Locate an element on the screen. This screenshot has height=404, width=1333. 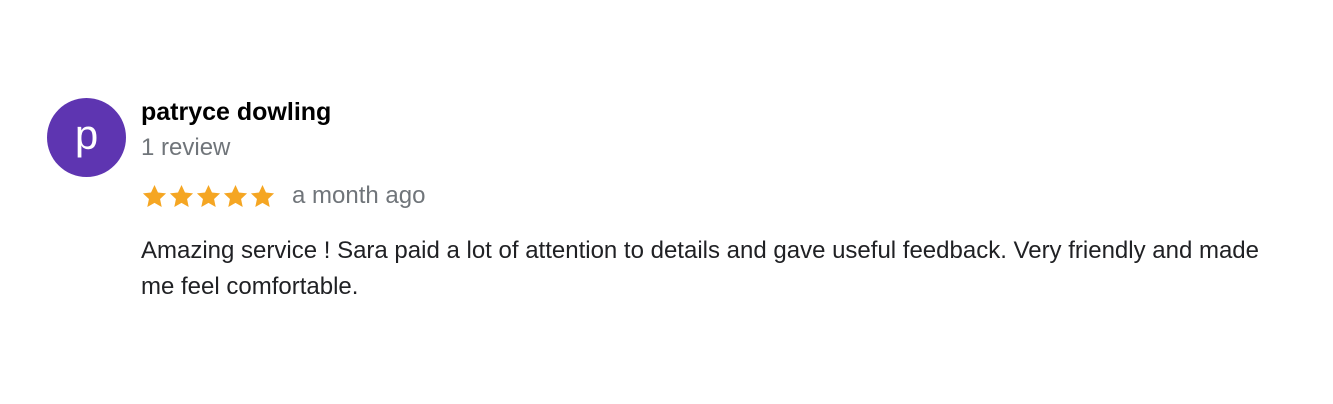
avatar-letter: p is located at coordinates (86, 134).